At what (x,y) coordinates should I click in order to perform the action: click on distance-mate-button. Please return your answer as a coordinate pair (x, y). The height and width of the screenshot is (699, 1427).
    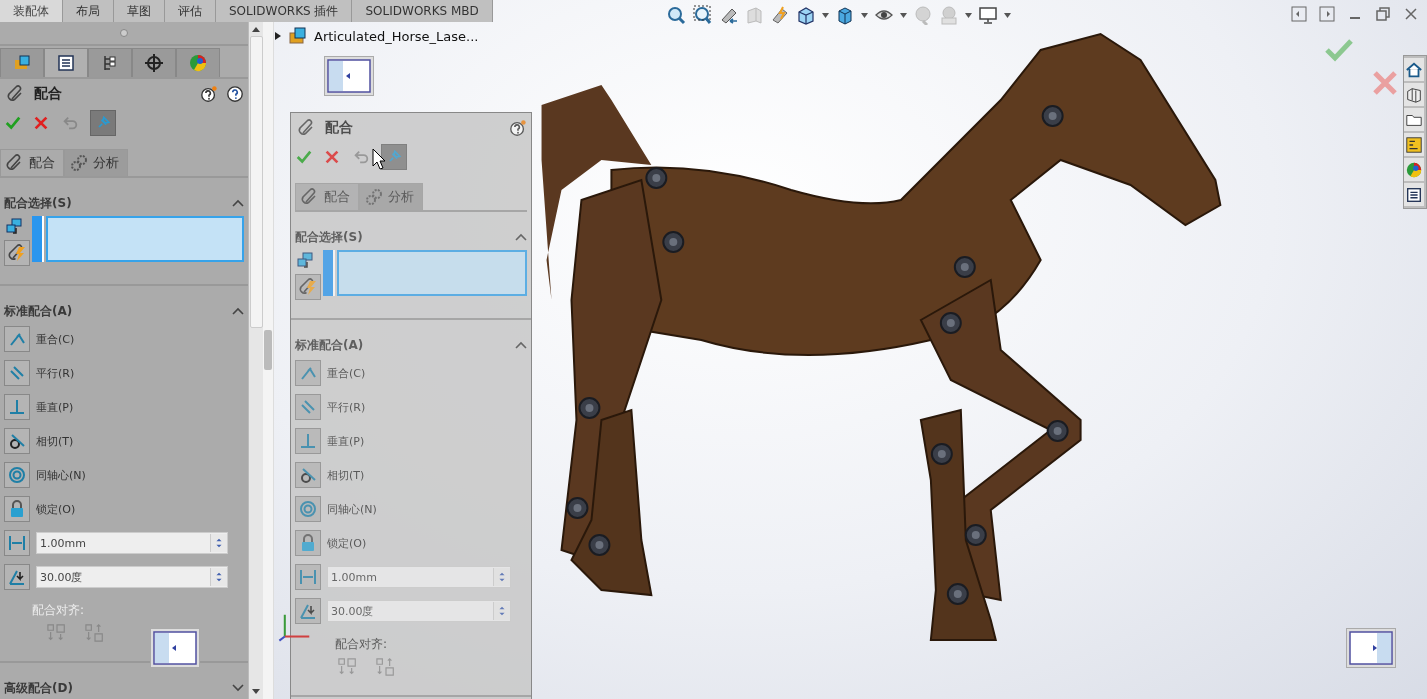
    Looking at the image, I should click on (17, 543).